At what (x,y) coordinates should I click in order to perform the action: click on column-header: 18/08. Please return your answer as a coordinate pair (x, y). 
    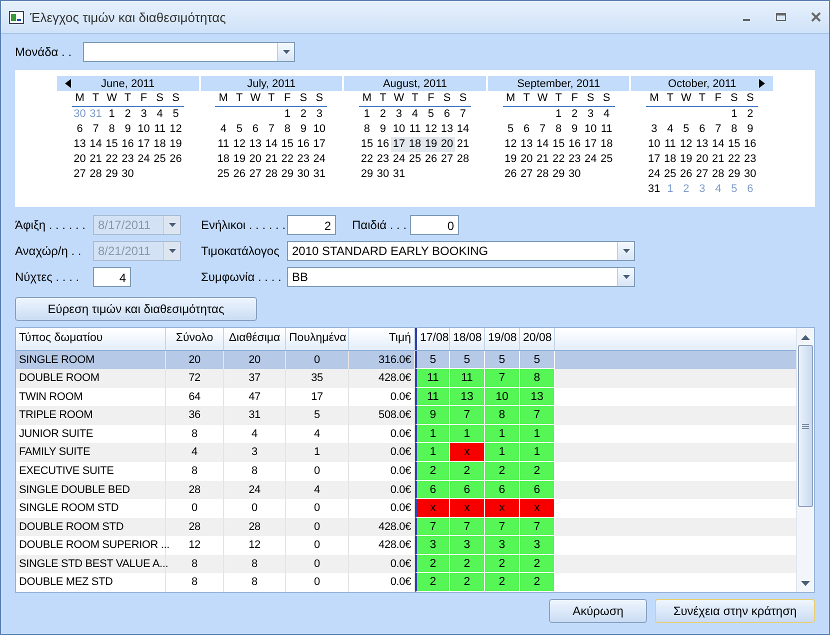
    Looking at the image, I should click on (467, 339).